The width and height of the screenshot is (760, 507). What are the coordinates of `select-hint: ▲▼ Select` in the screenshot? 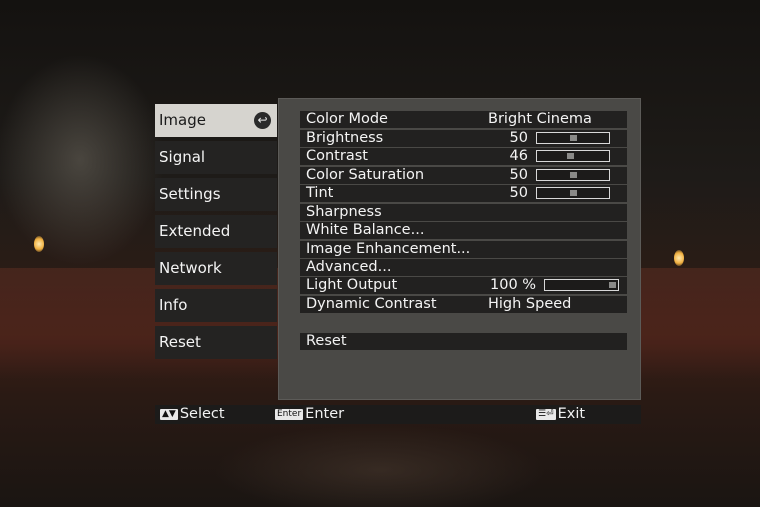 It's located at (192, 414).